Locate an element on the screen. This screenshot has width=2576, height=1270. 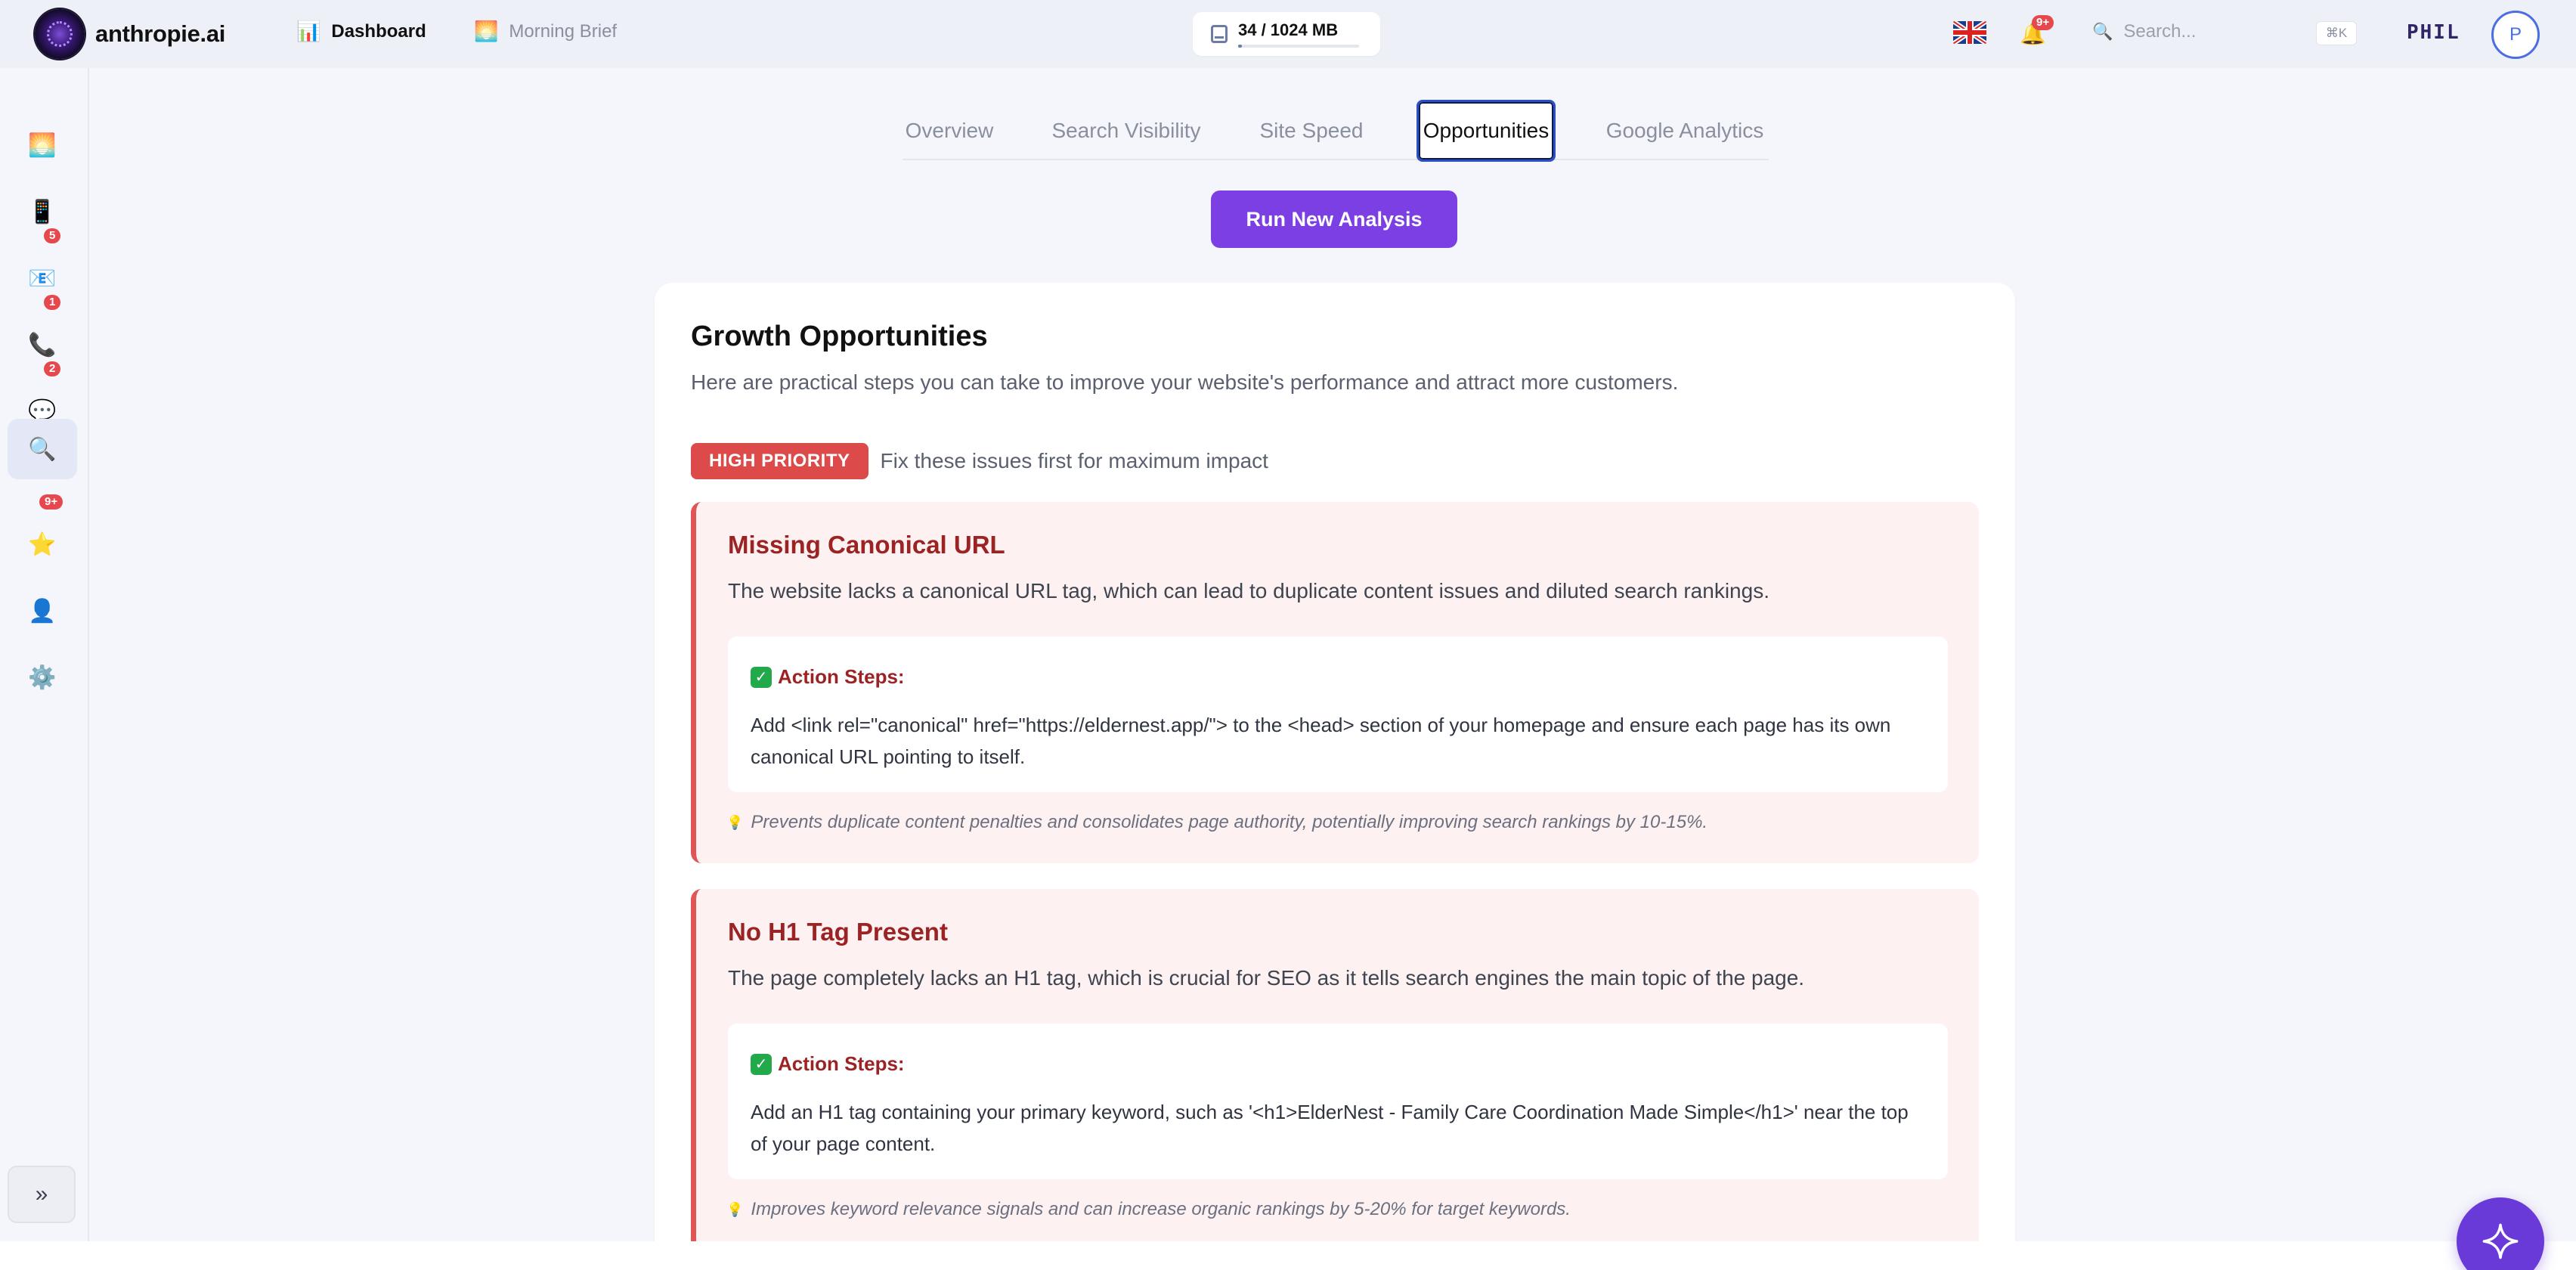
panel-title: Growth Opportunities is located at coordinates (839, 336).